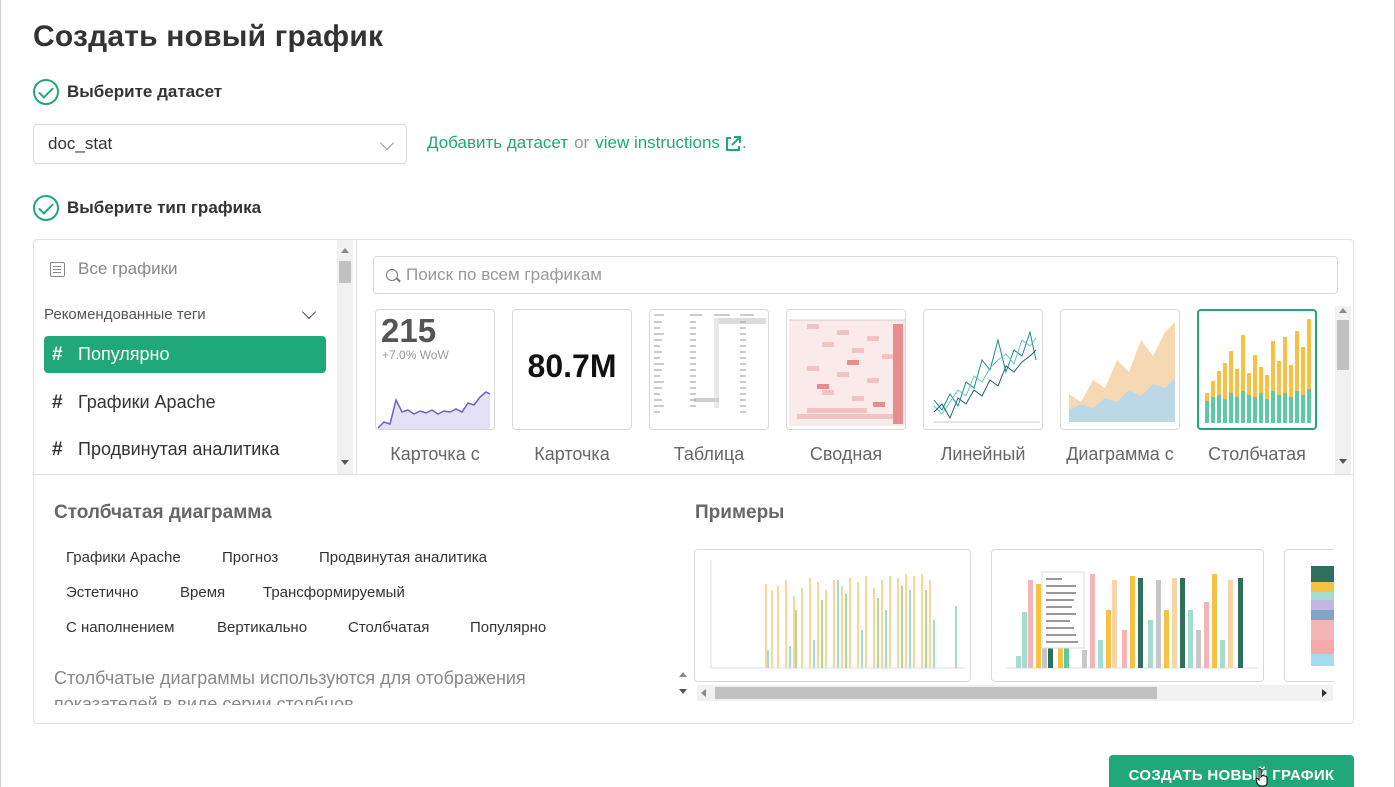 This screenshot has height=787, width=1395. What do you see at coordinates (80, 143) in the screenshot?
I see `dataset-select-value: doc_stat` at bounding box center [80, 143].